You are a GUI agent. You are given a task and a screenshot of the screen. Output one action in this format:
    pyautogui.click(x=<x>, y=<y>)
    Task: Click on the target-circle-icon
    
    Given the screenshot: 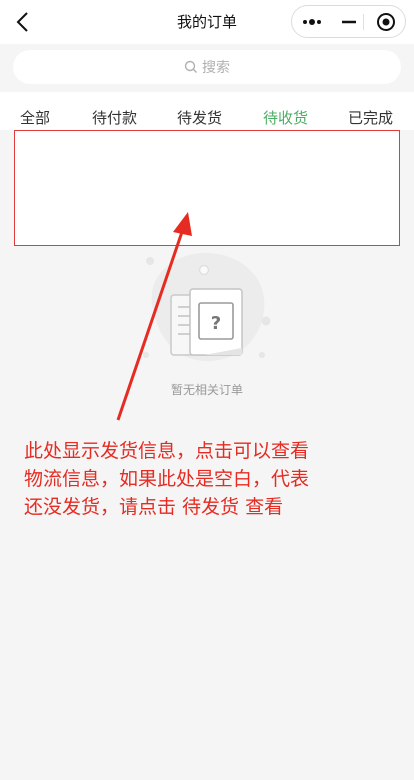 What is the action you would take?
    pyautogui.click(x=386, y=22)
    